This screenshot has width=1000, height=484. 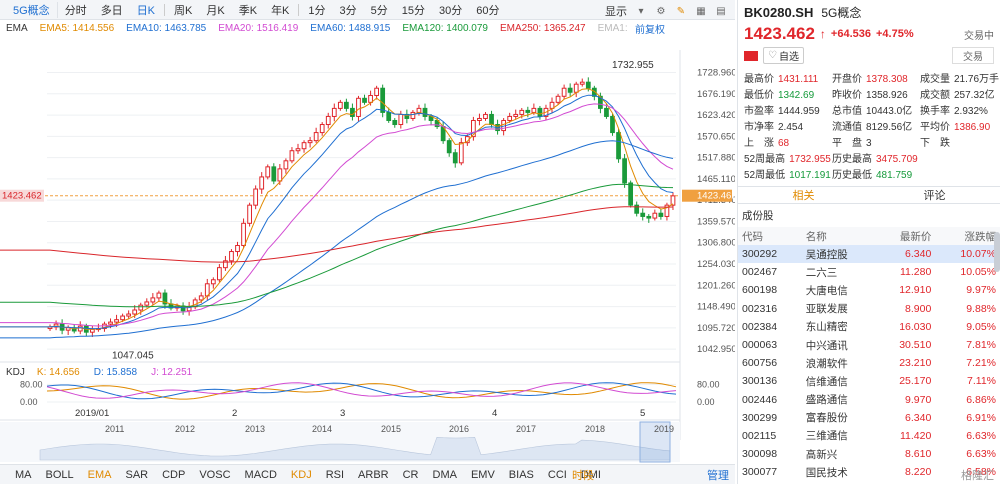 What do you see at coordinates (869, 381) in the screenshot?
I see `table-row: 300136 信维通信 25.170 7.11%` at bounding box center [869, 381].